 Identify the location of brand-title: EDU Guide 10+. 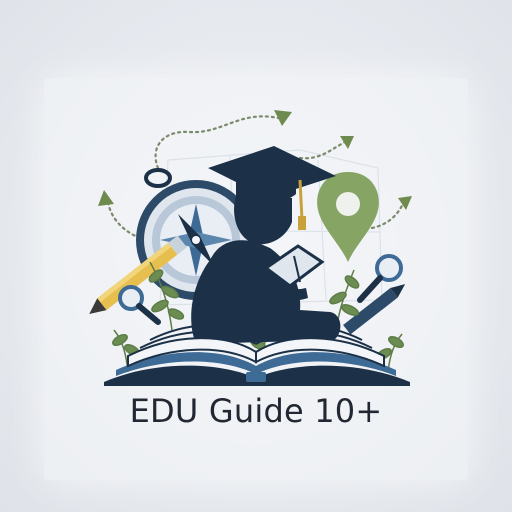
(256, 411).